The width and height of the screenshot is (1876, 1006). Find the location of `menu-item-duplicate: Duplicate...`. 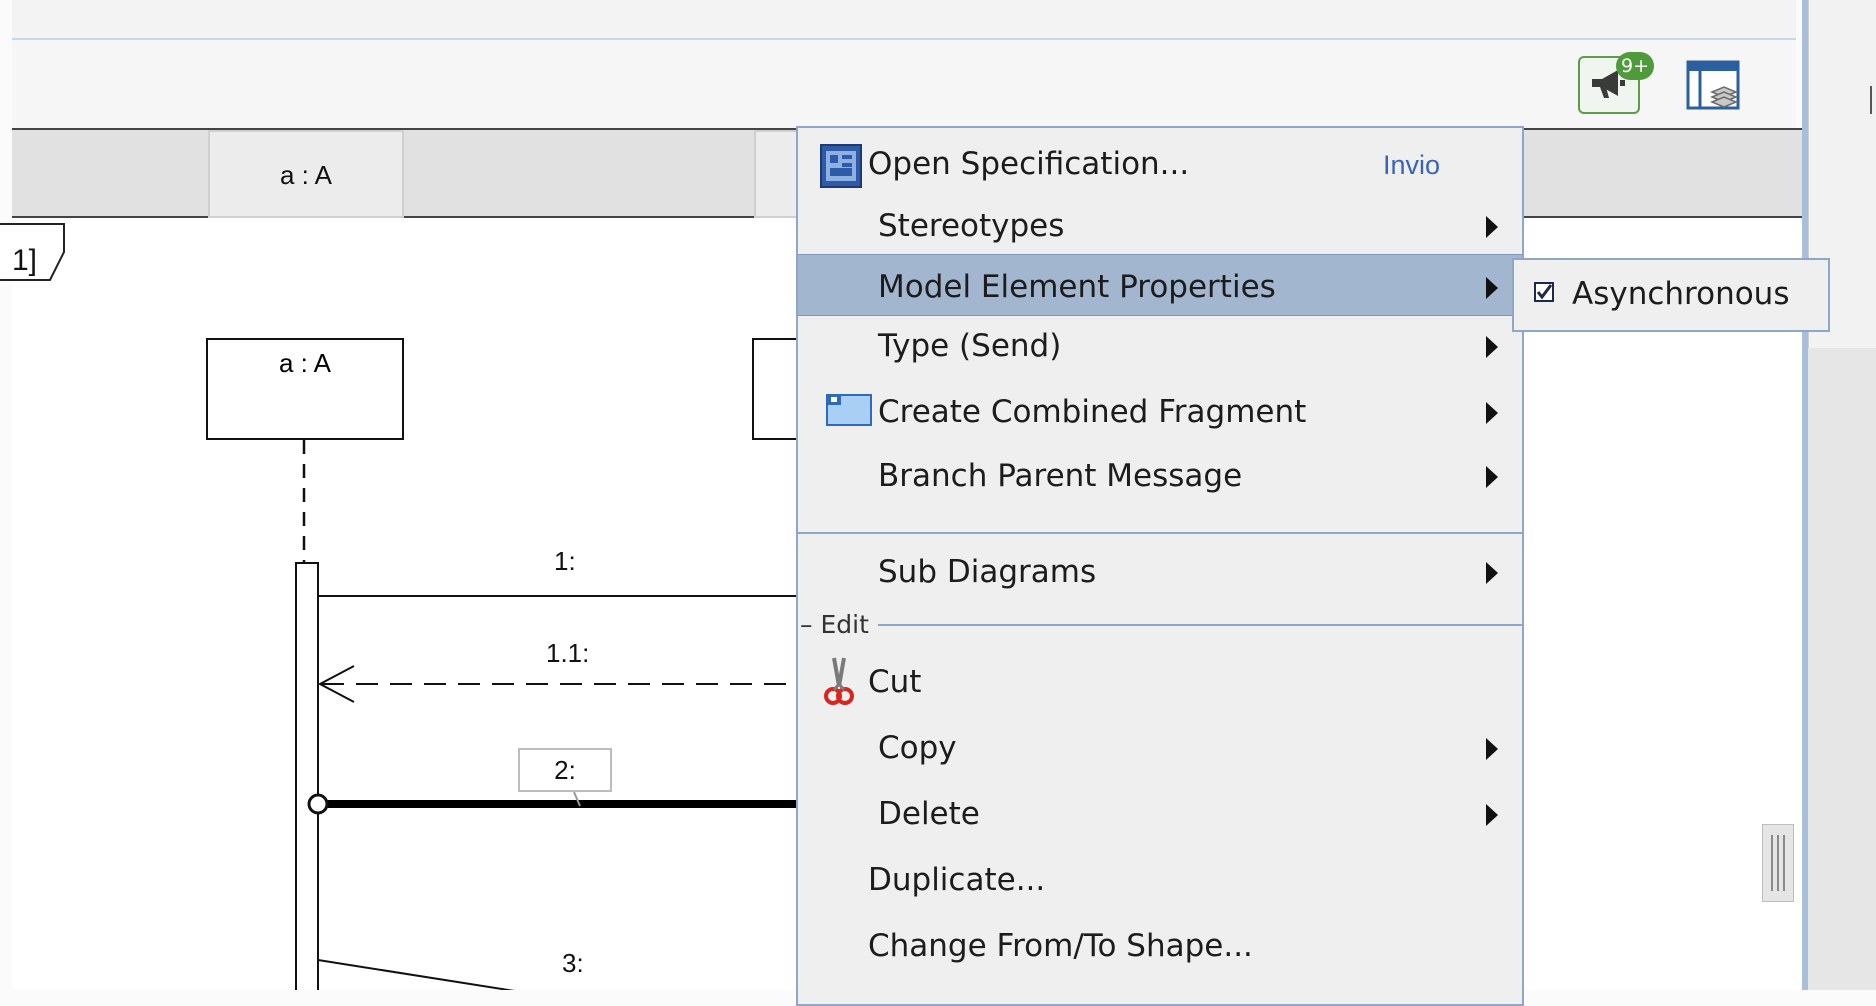

menu-item-duplicate: Duplicate... is located at coordinates (1160, 879).